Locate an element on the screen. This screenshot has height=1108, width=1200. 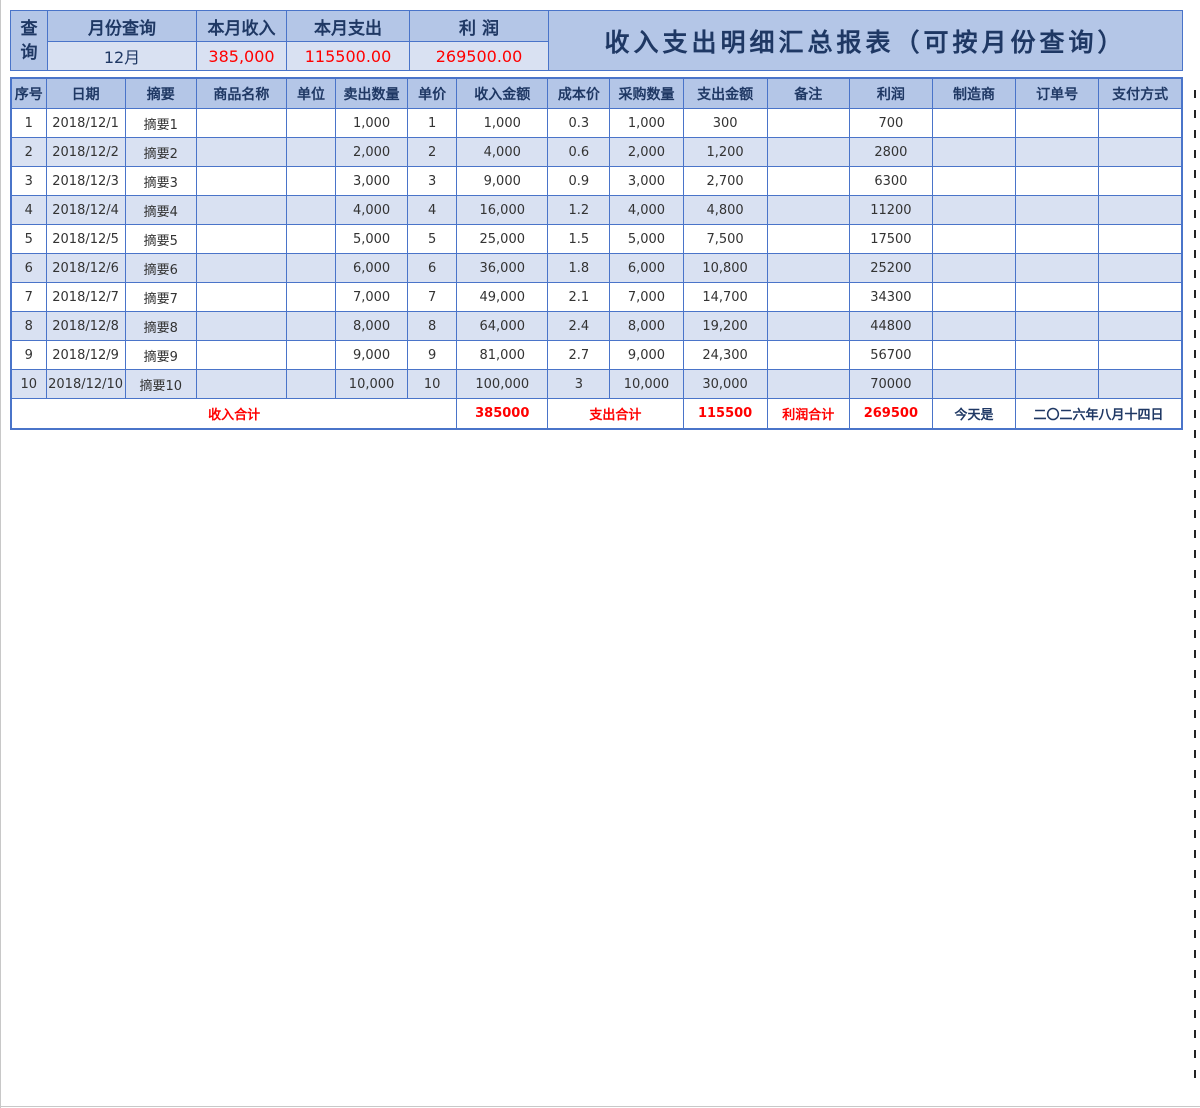
cell-profit: 25200 is located at coordinates (890, 268).